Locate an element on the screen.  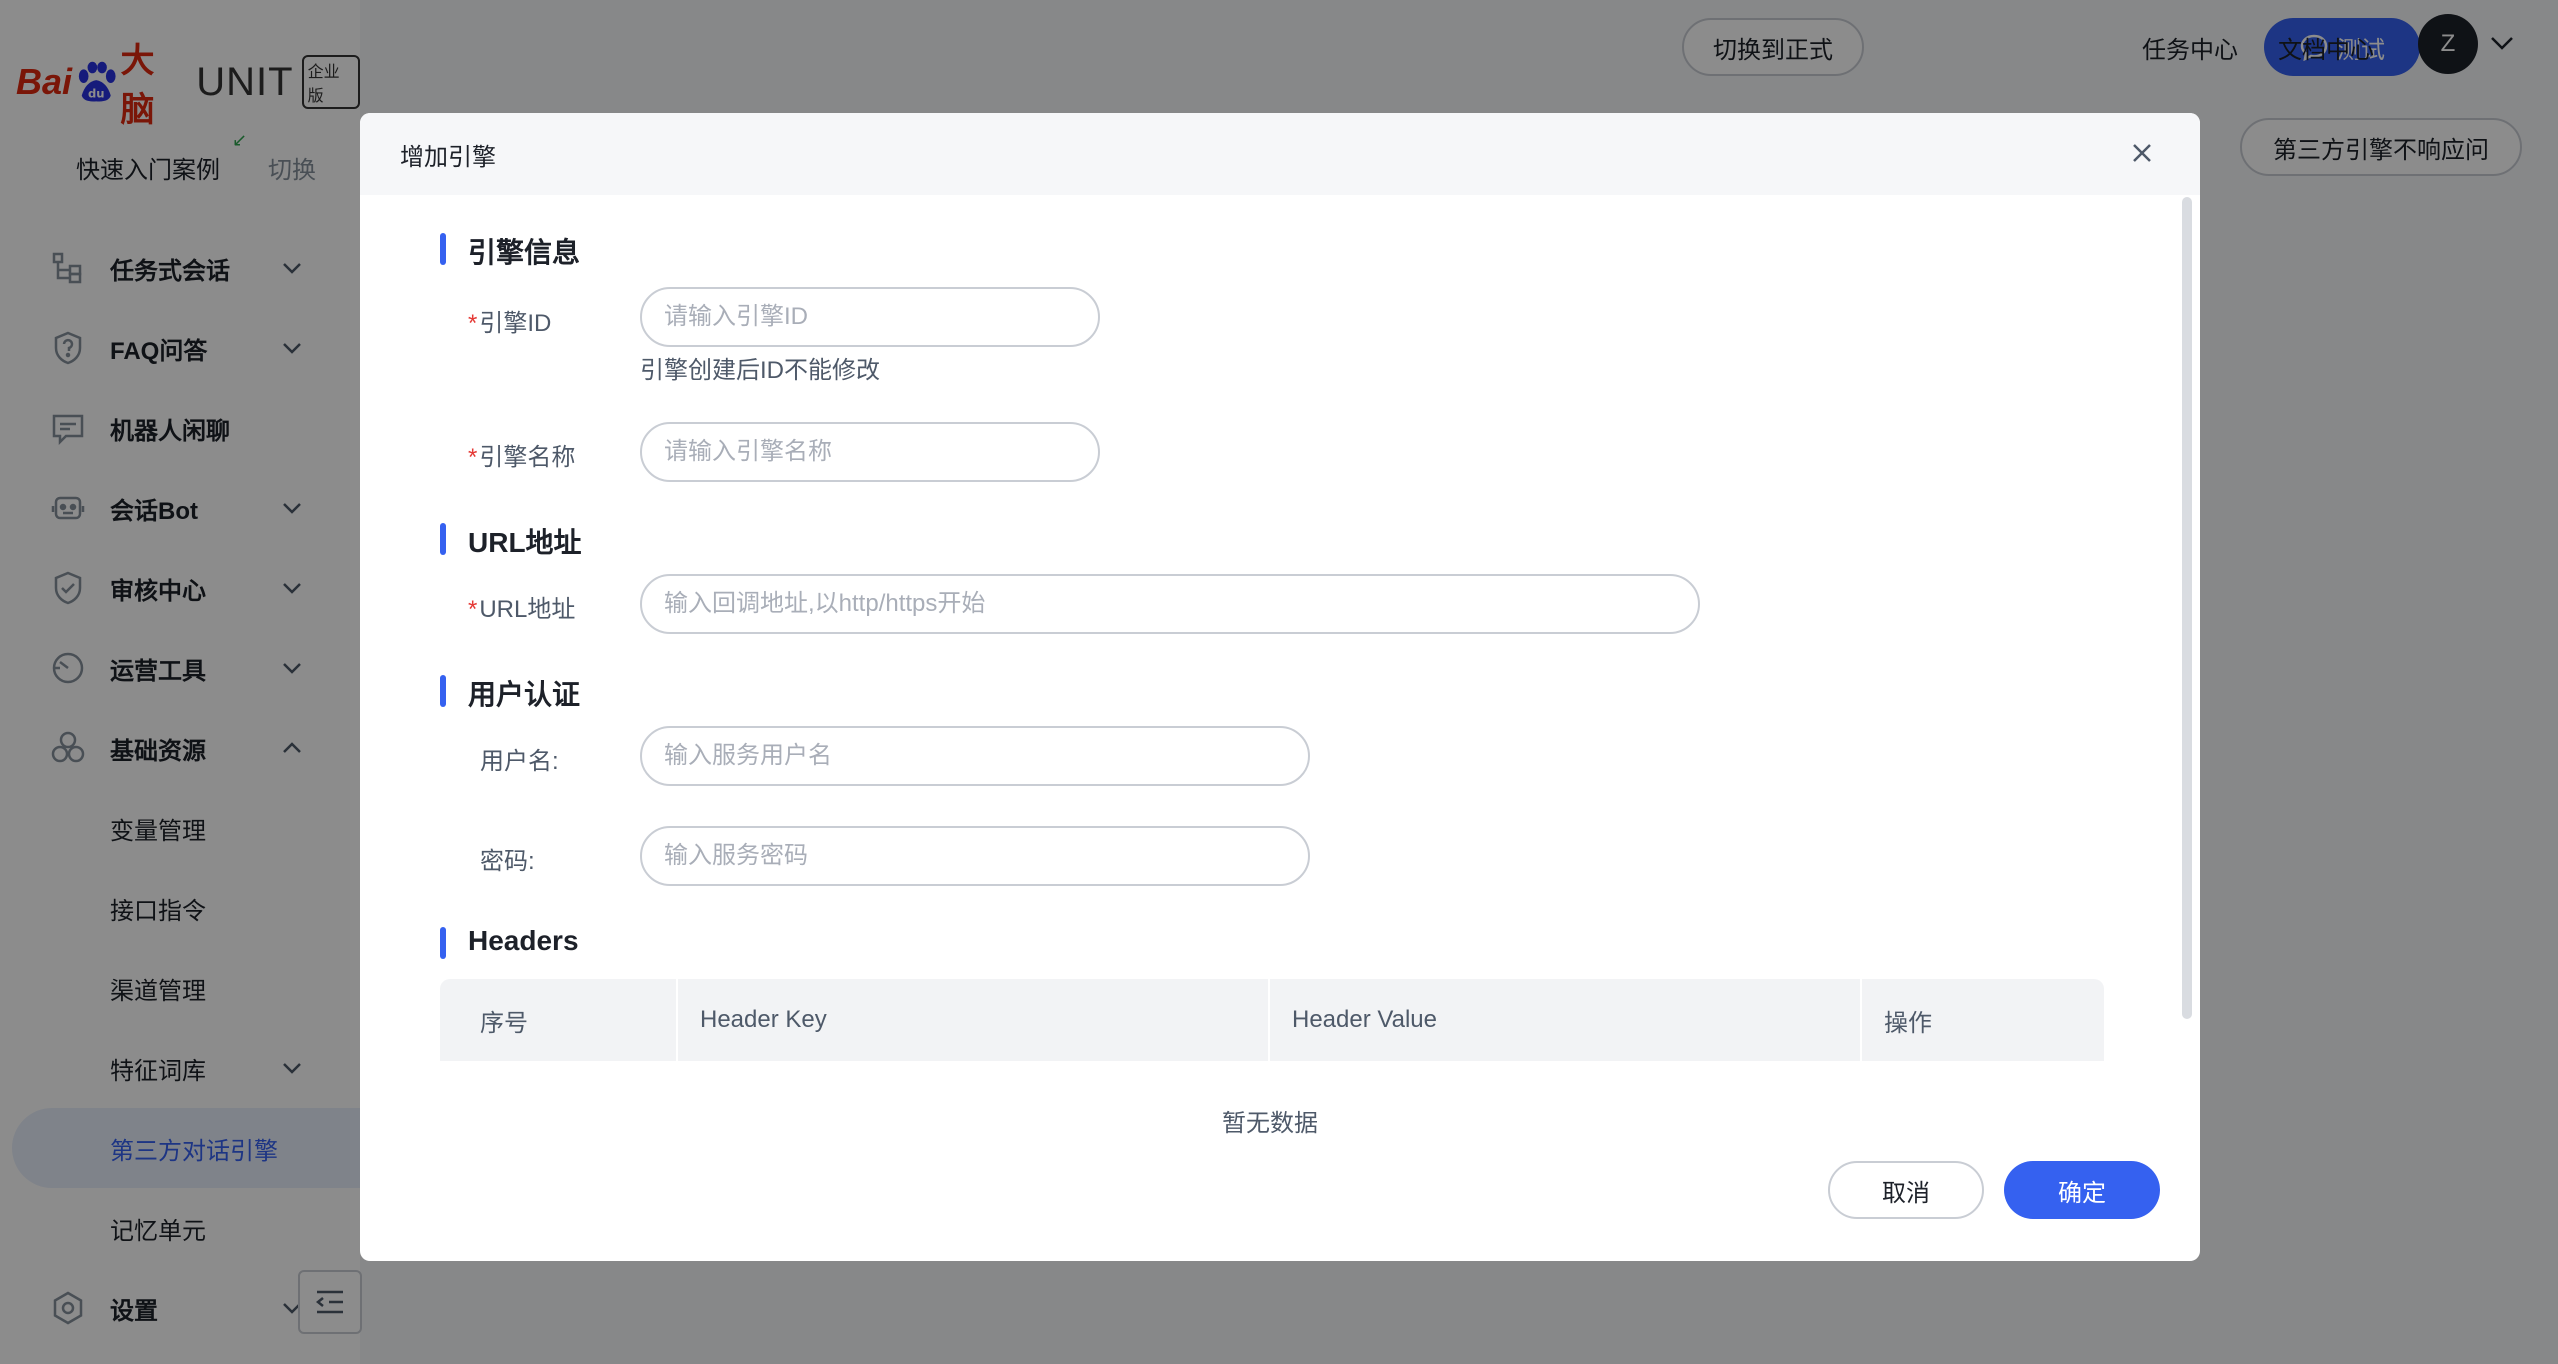
col-header-value: Header Value is located at coordinates (1566, 1020).